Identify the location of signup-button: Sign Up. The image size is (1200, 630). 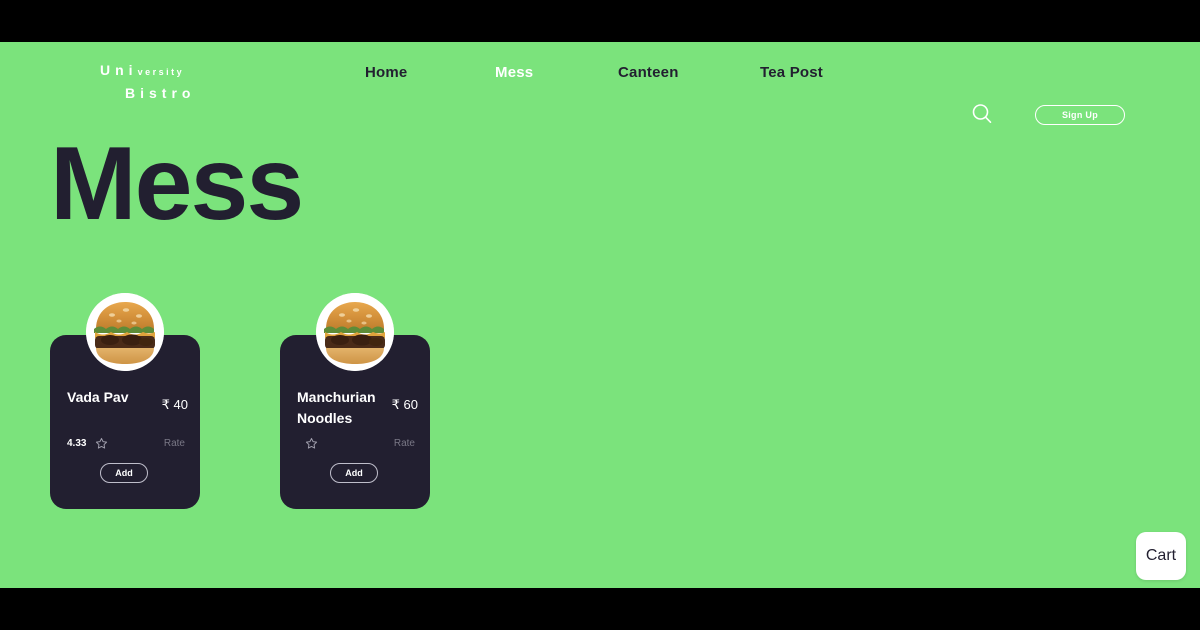
(1080, 115).